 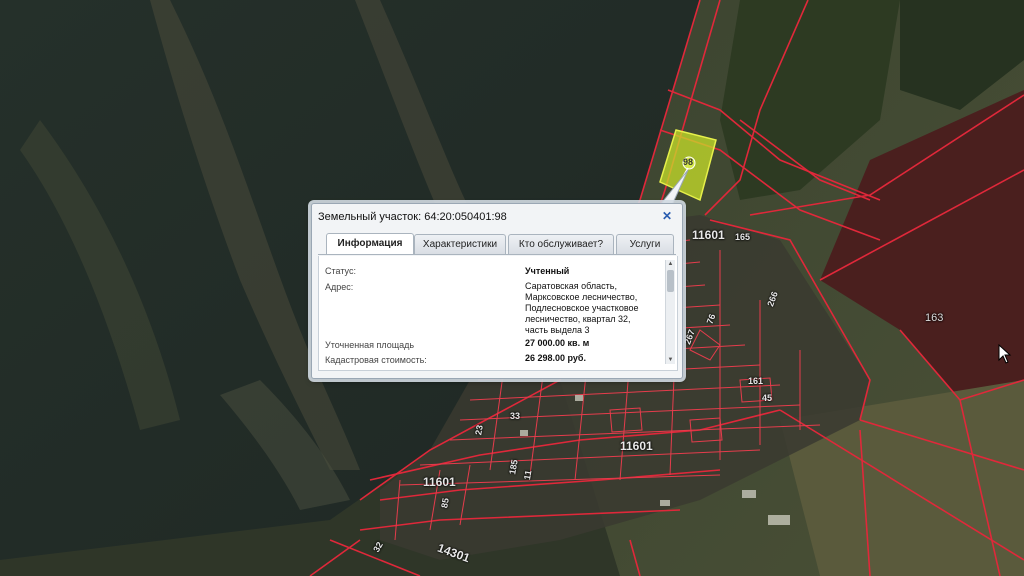 I want to click on scrollbar: ▲ ▼, so click(x=670, y=312).